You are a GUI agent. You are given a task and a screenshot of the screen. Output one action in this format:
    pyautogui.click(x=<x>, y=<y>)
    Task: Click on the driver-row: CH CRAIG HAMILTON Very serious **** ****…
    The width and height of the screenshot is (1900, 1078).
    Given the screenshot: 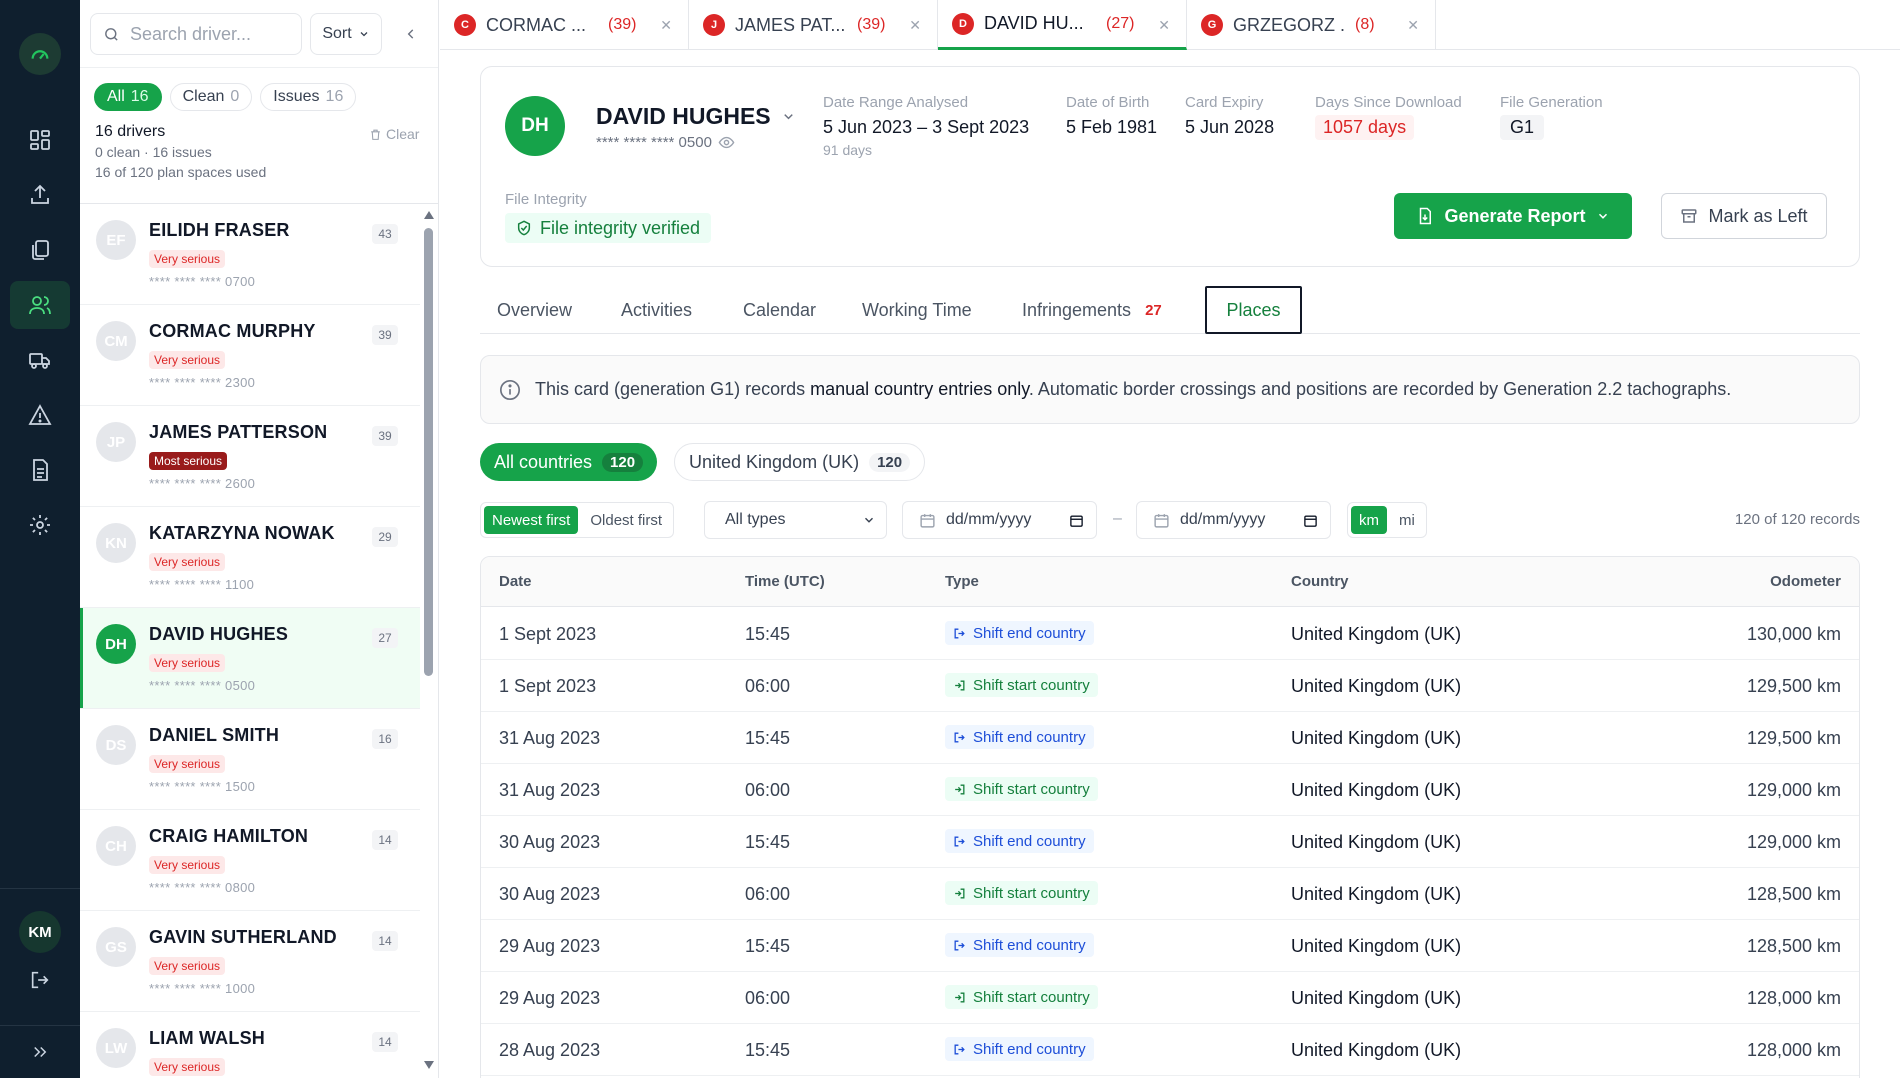 What is the action you would take?
    pyautogui.click(x=250, y=860)
    